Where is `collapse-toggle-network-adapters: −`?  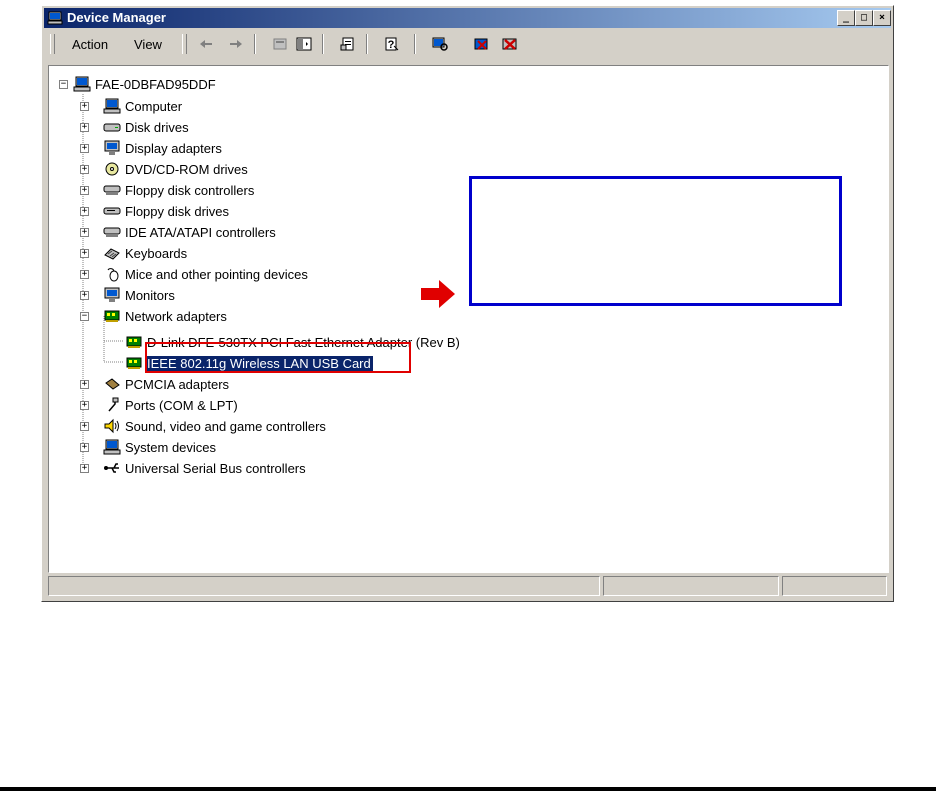
collapse-toggle-network-adapters: − is located at coordinates (84, 316).